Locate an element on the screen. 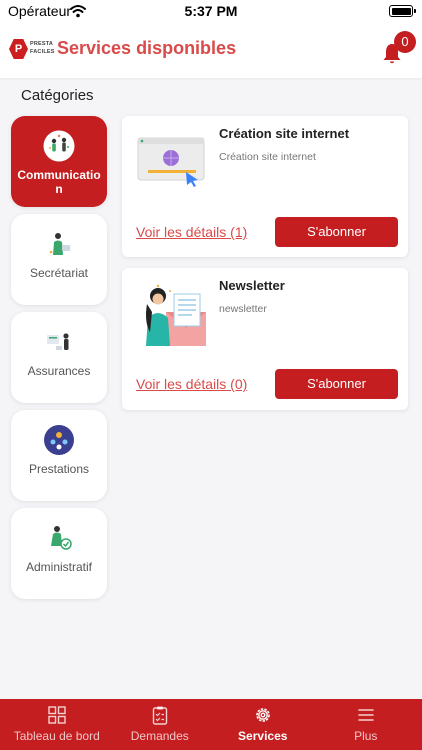  administratif-icon is located at coordinates (61, 538).